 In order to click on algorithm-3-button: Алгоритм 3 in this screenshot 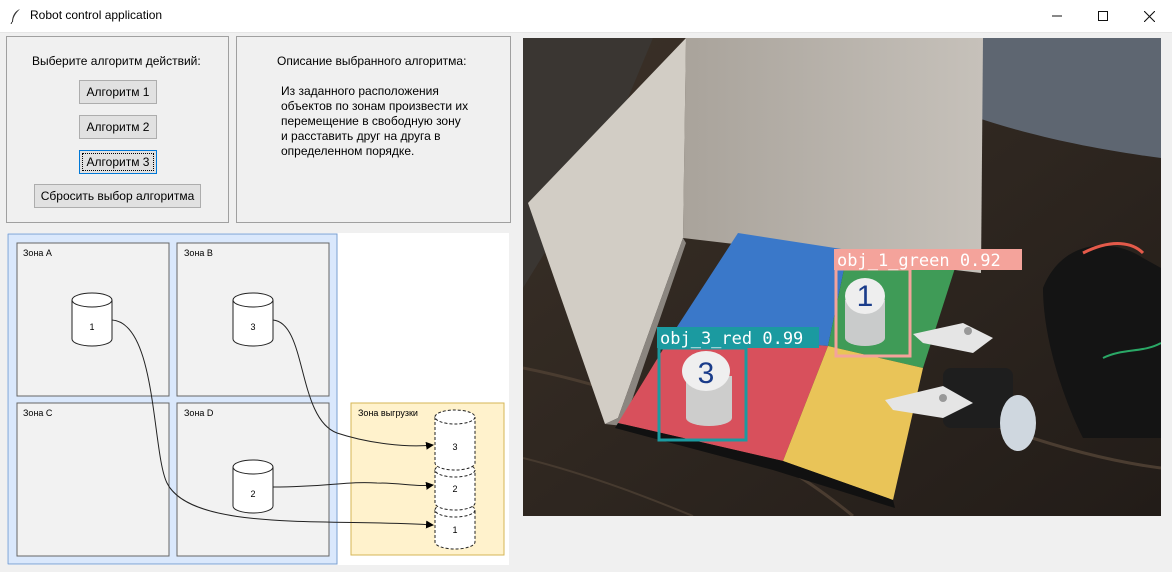, I will do `click(118, 162)`.